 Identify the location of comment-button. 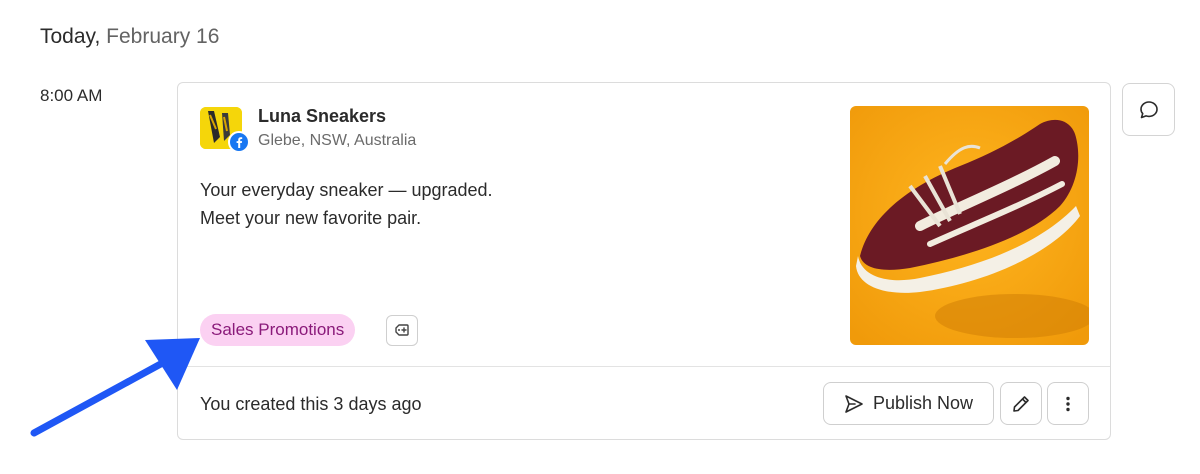
(1148, 109).